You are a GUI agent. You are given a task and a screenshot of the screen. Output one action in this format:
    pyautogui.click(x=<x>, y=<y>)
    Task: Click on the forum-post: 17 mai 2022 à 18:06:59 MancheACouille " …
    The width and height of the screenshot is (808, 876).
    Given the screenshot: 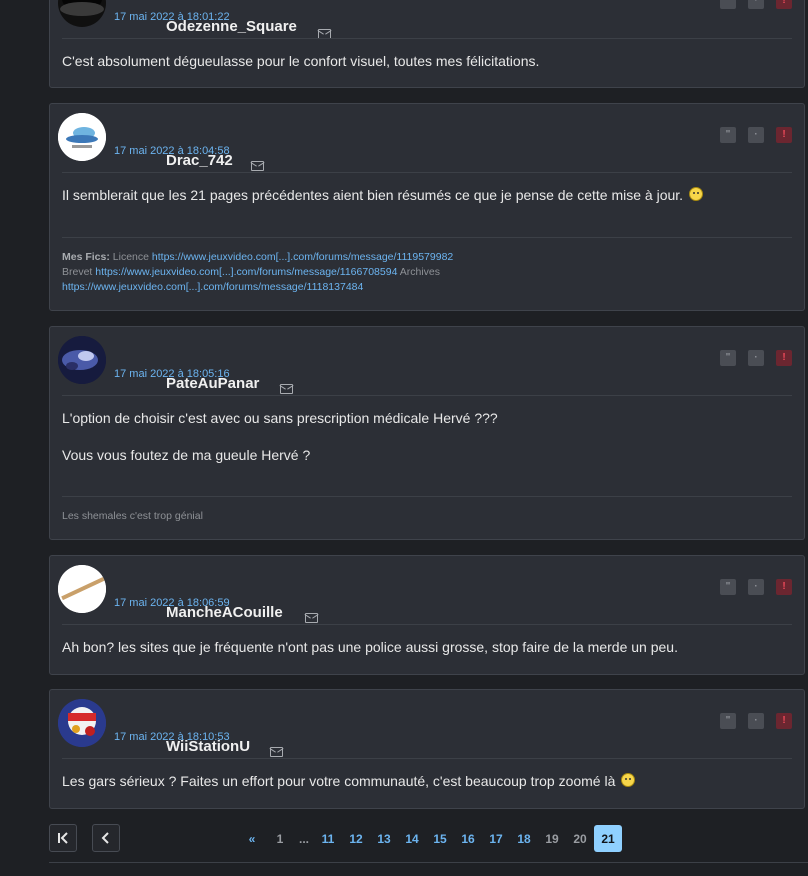 What is the action you would take?
    pyautogui.click(x=427, y=615)
    